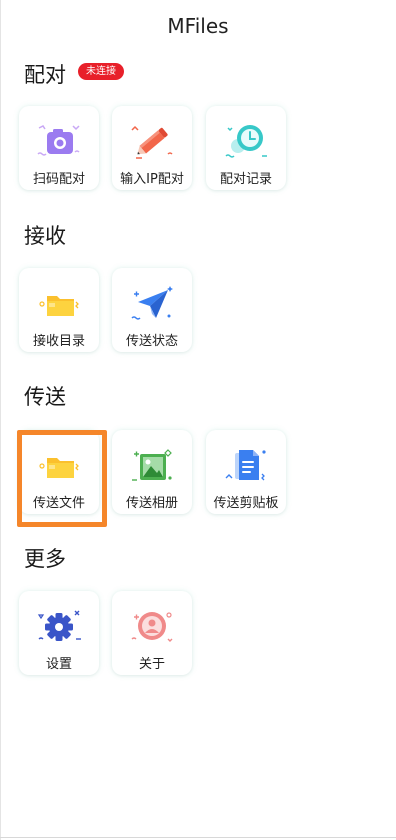 The image size is (396, 840). I want to click on scan-pair-button: 扫码配对, so click(59, 148).